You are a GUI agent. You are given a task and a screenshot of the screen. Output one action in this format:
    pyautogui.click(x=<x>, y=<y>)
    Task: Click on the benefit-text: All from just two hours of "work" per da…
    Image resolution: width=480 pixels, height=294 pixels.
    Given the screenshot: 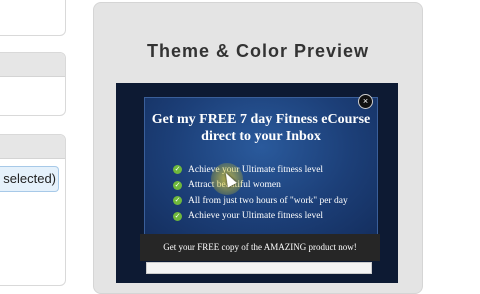 What is the action you would take?
    pyautogui.click(x=268, y=200)
    